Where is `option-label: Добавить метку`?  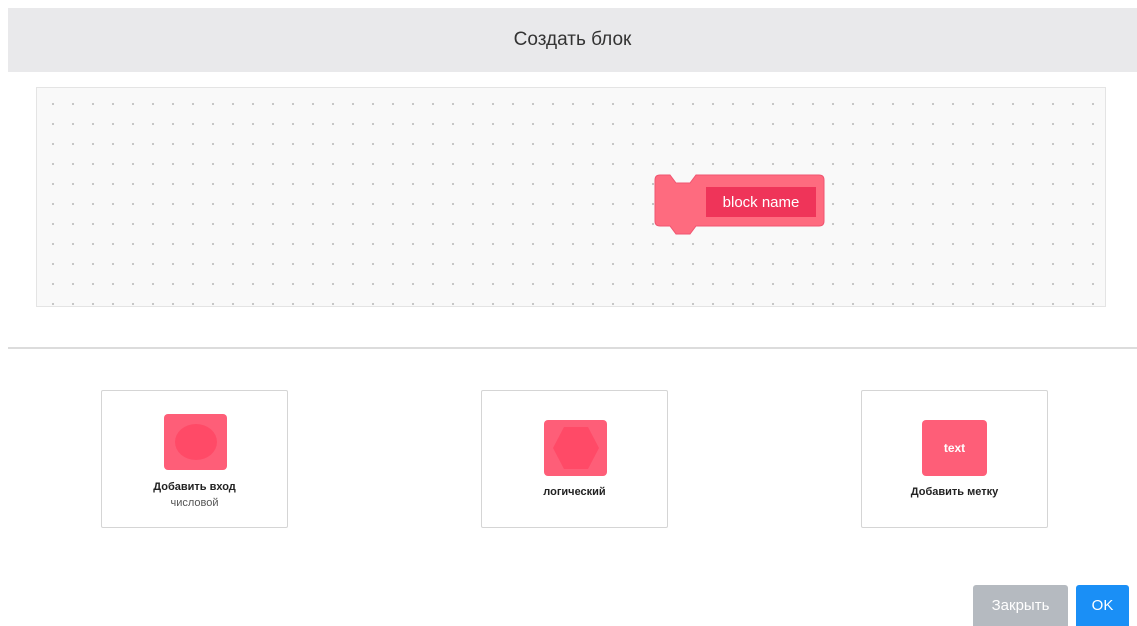
option-label: Добавить метку is located at coordinates (954, 492).